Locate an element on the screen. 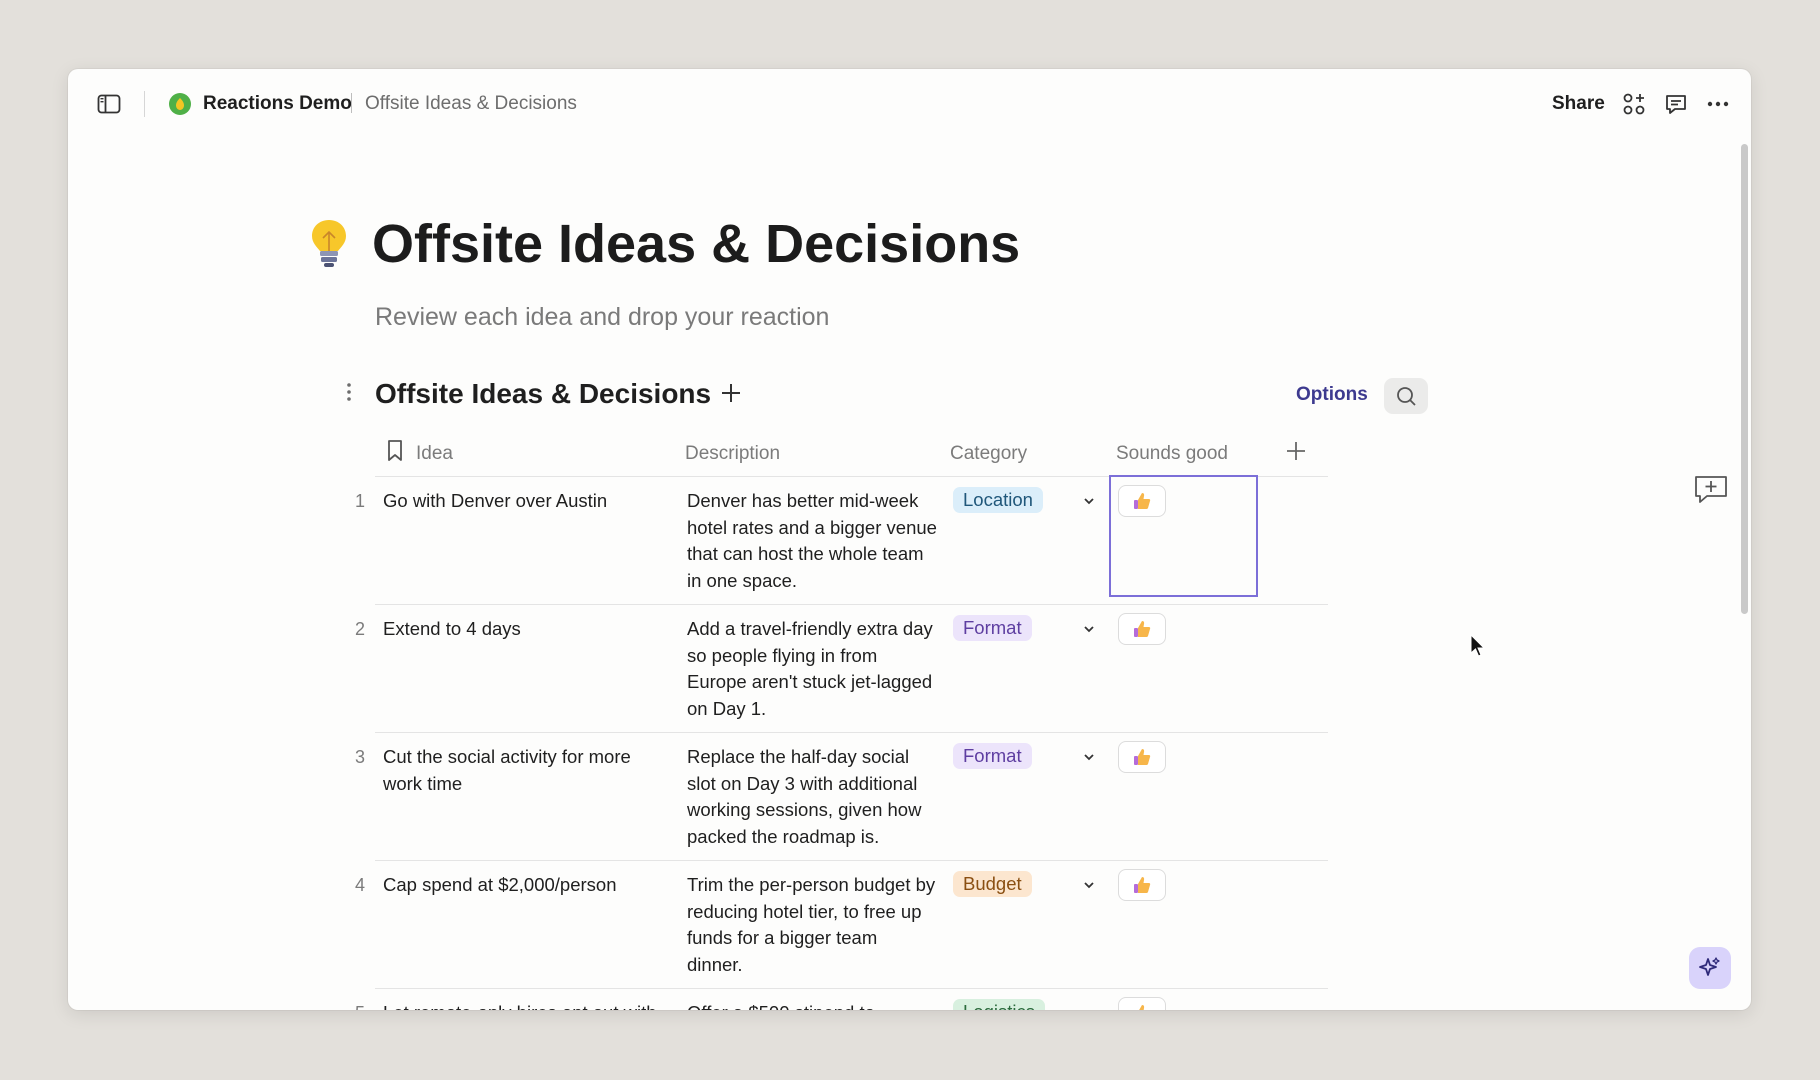  add-comment-icon is located at coordinates (1711, 489).